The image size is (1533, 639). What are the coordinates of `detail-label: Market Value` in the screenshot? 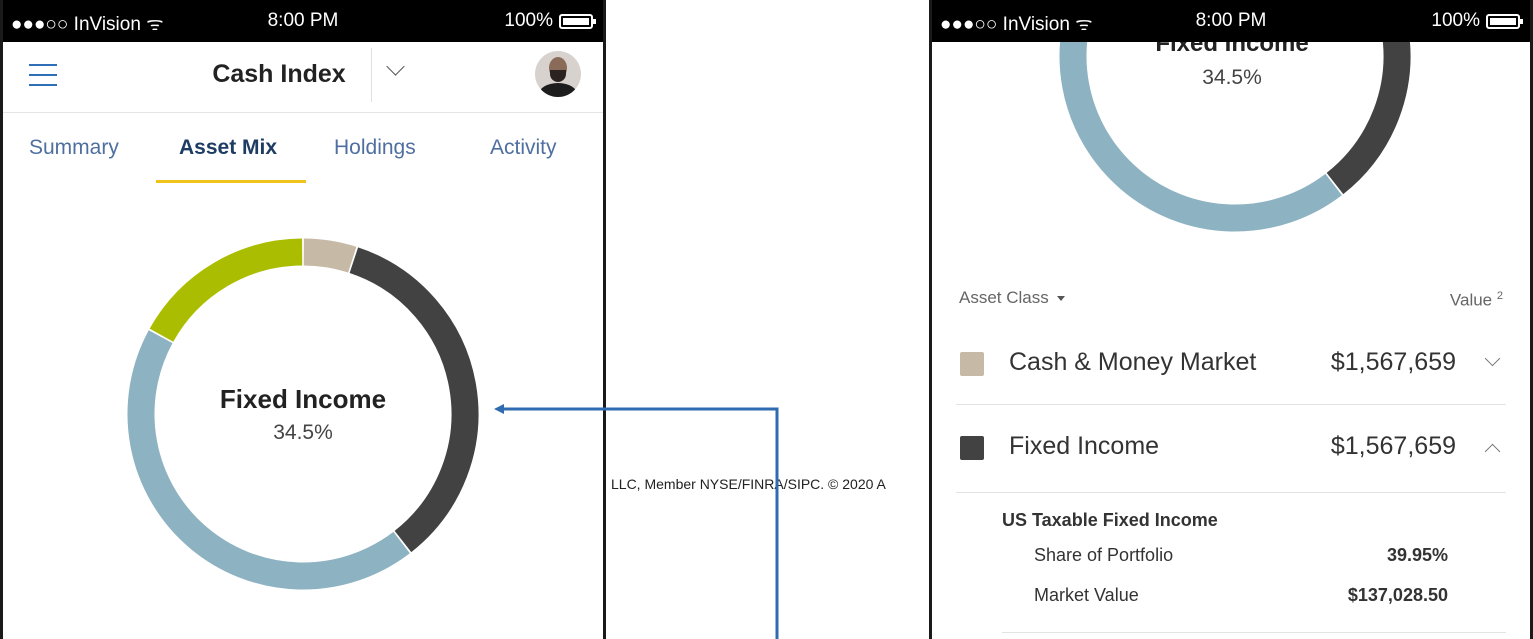 It's located at (1086, 595).